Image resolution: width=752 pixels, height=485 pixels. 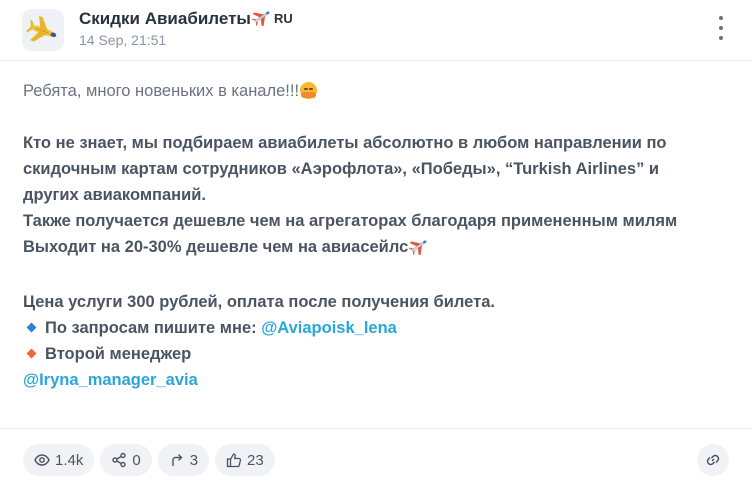 I want to click on channel-title-suffix: RU, so click(x=283, y=18).